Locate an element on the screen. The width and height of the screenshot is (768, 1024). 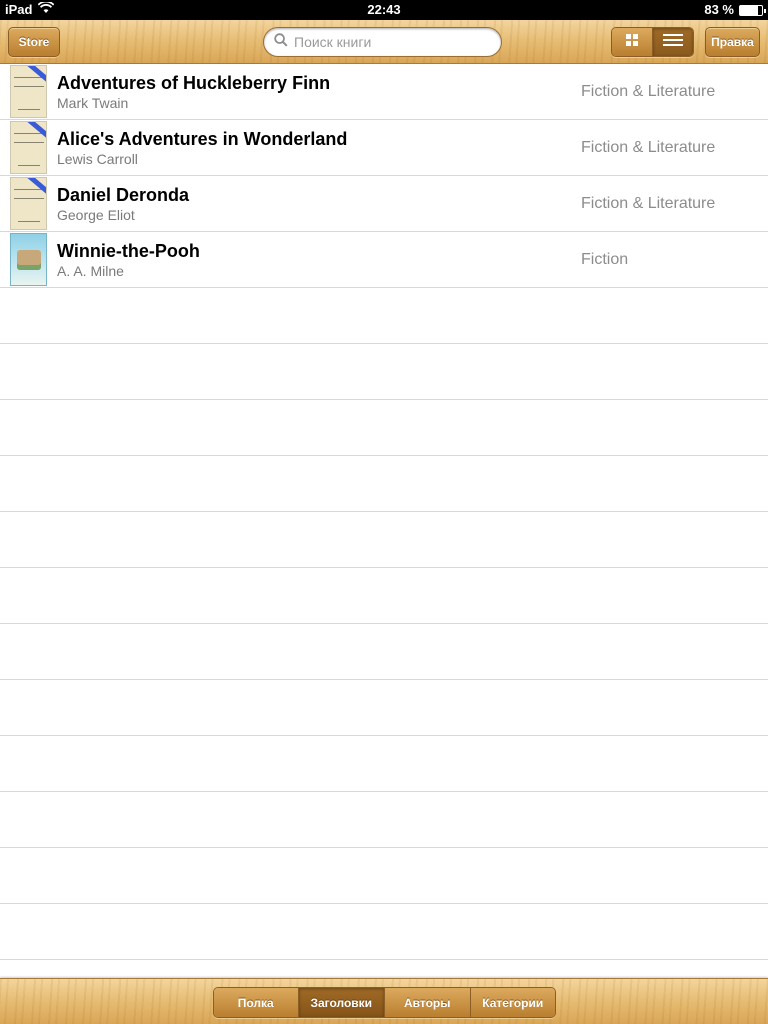
book-author: Mark Twain is located at coordinates (93, 103).